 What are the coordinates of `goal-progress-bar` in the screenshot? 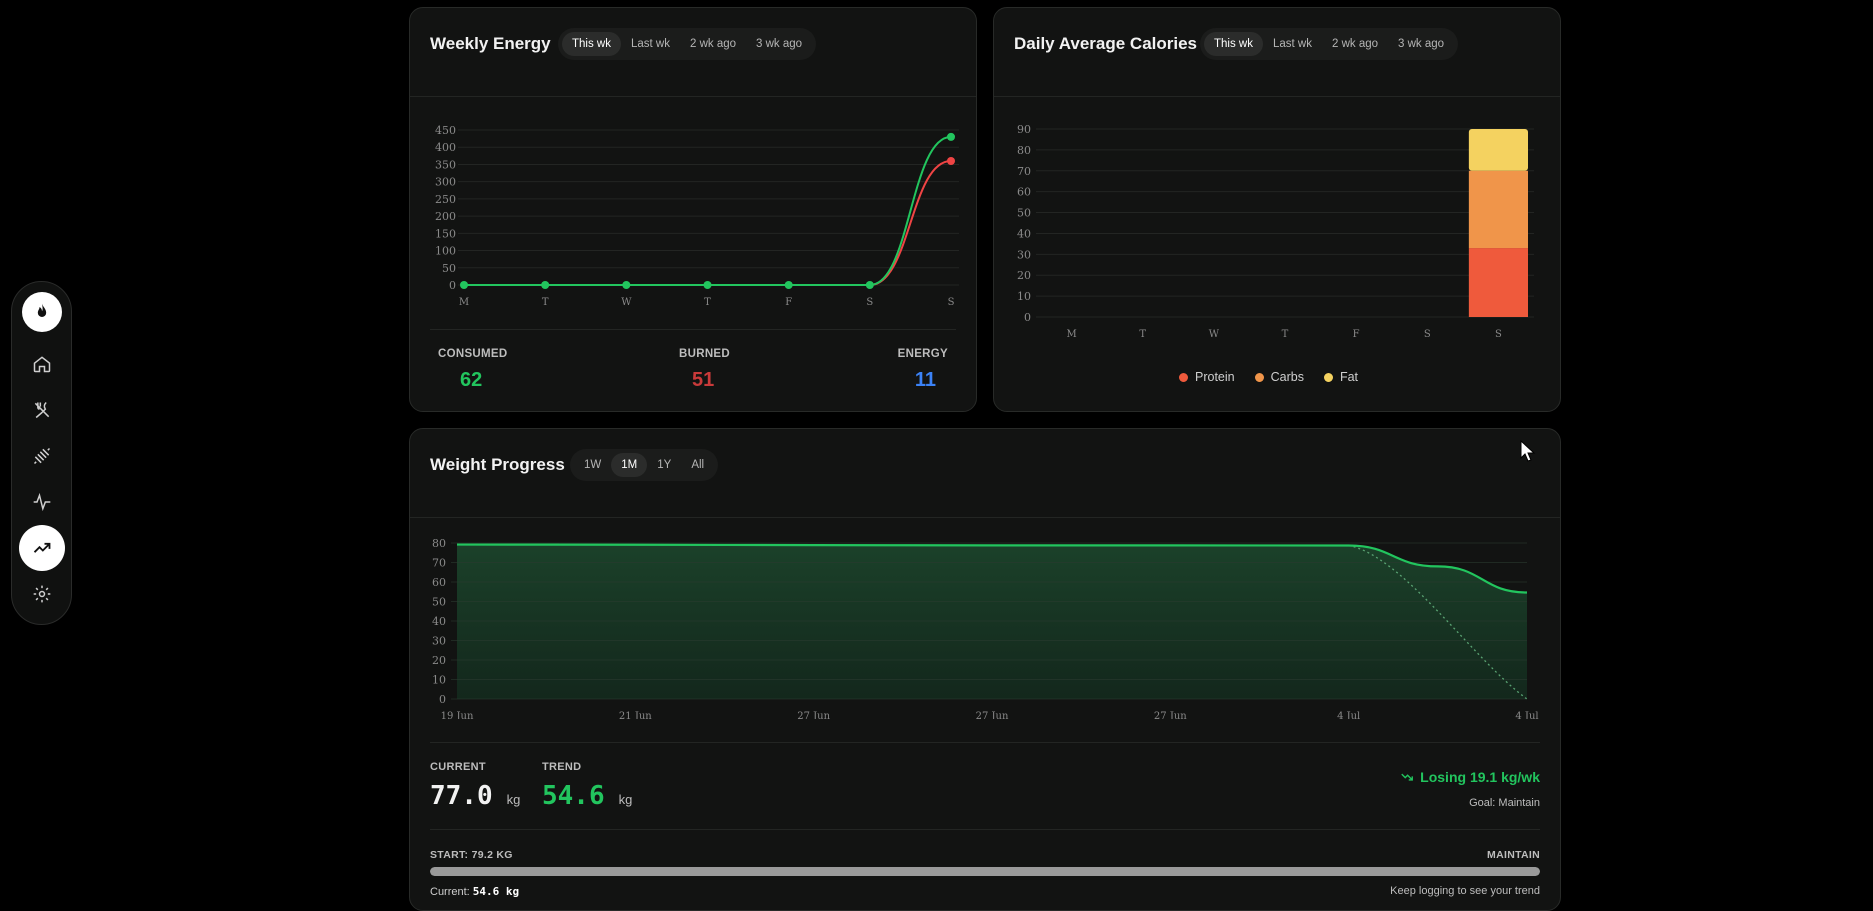 It's located at (985, 871).